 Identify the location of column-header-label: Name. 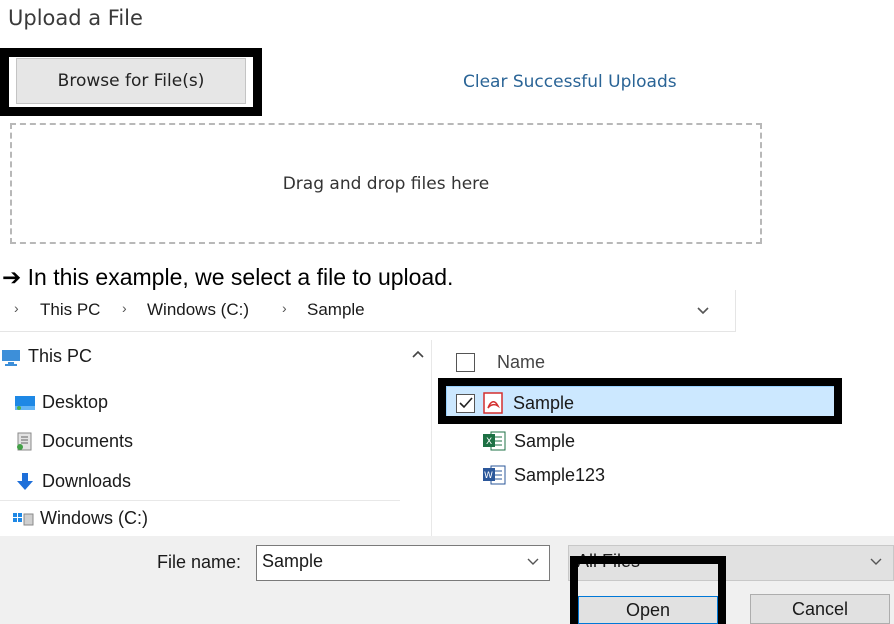
(521, 362).